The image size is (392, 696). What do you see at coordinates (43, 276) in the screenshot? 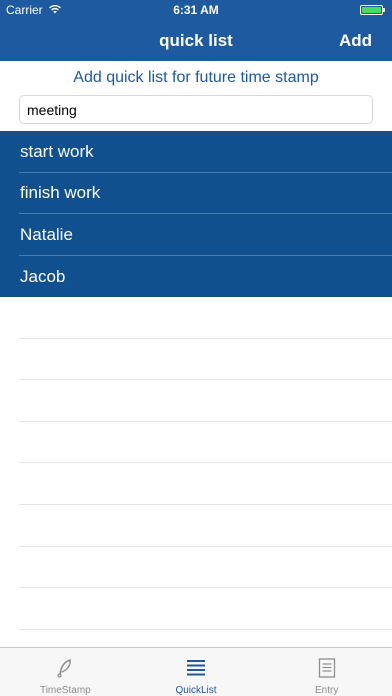
I see `list-item-label: Jacob` at bounding box center [43, 276].